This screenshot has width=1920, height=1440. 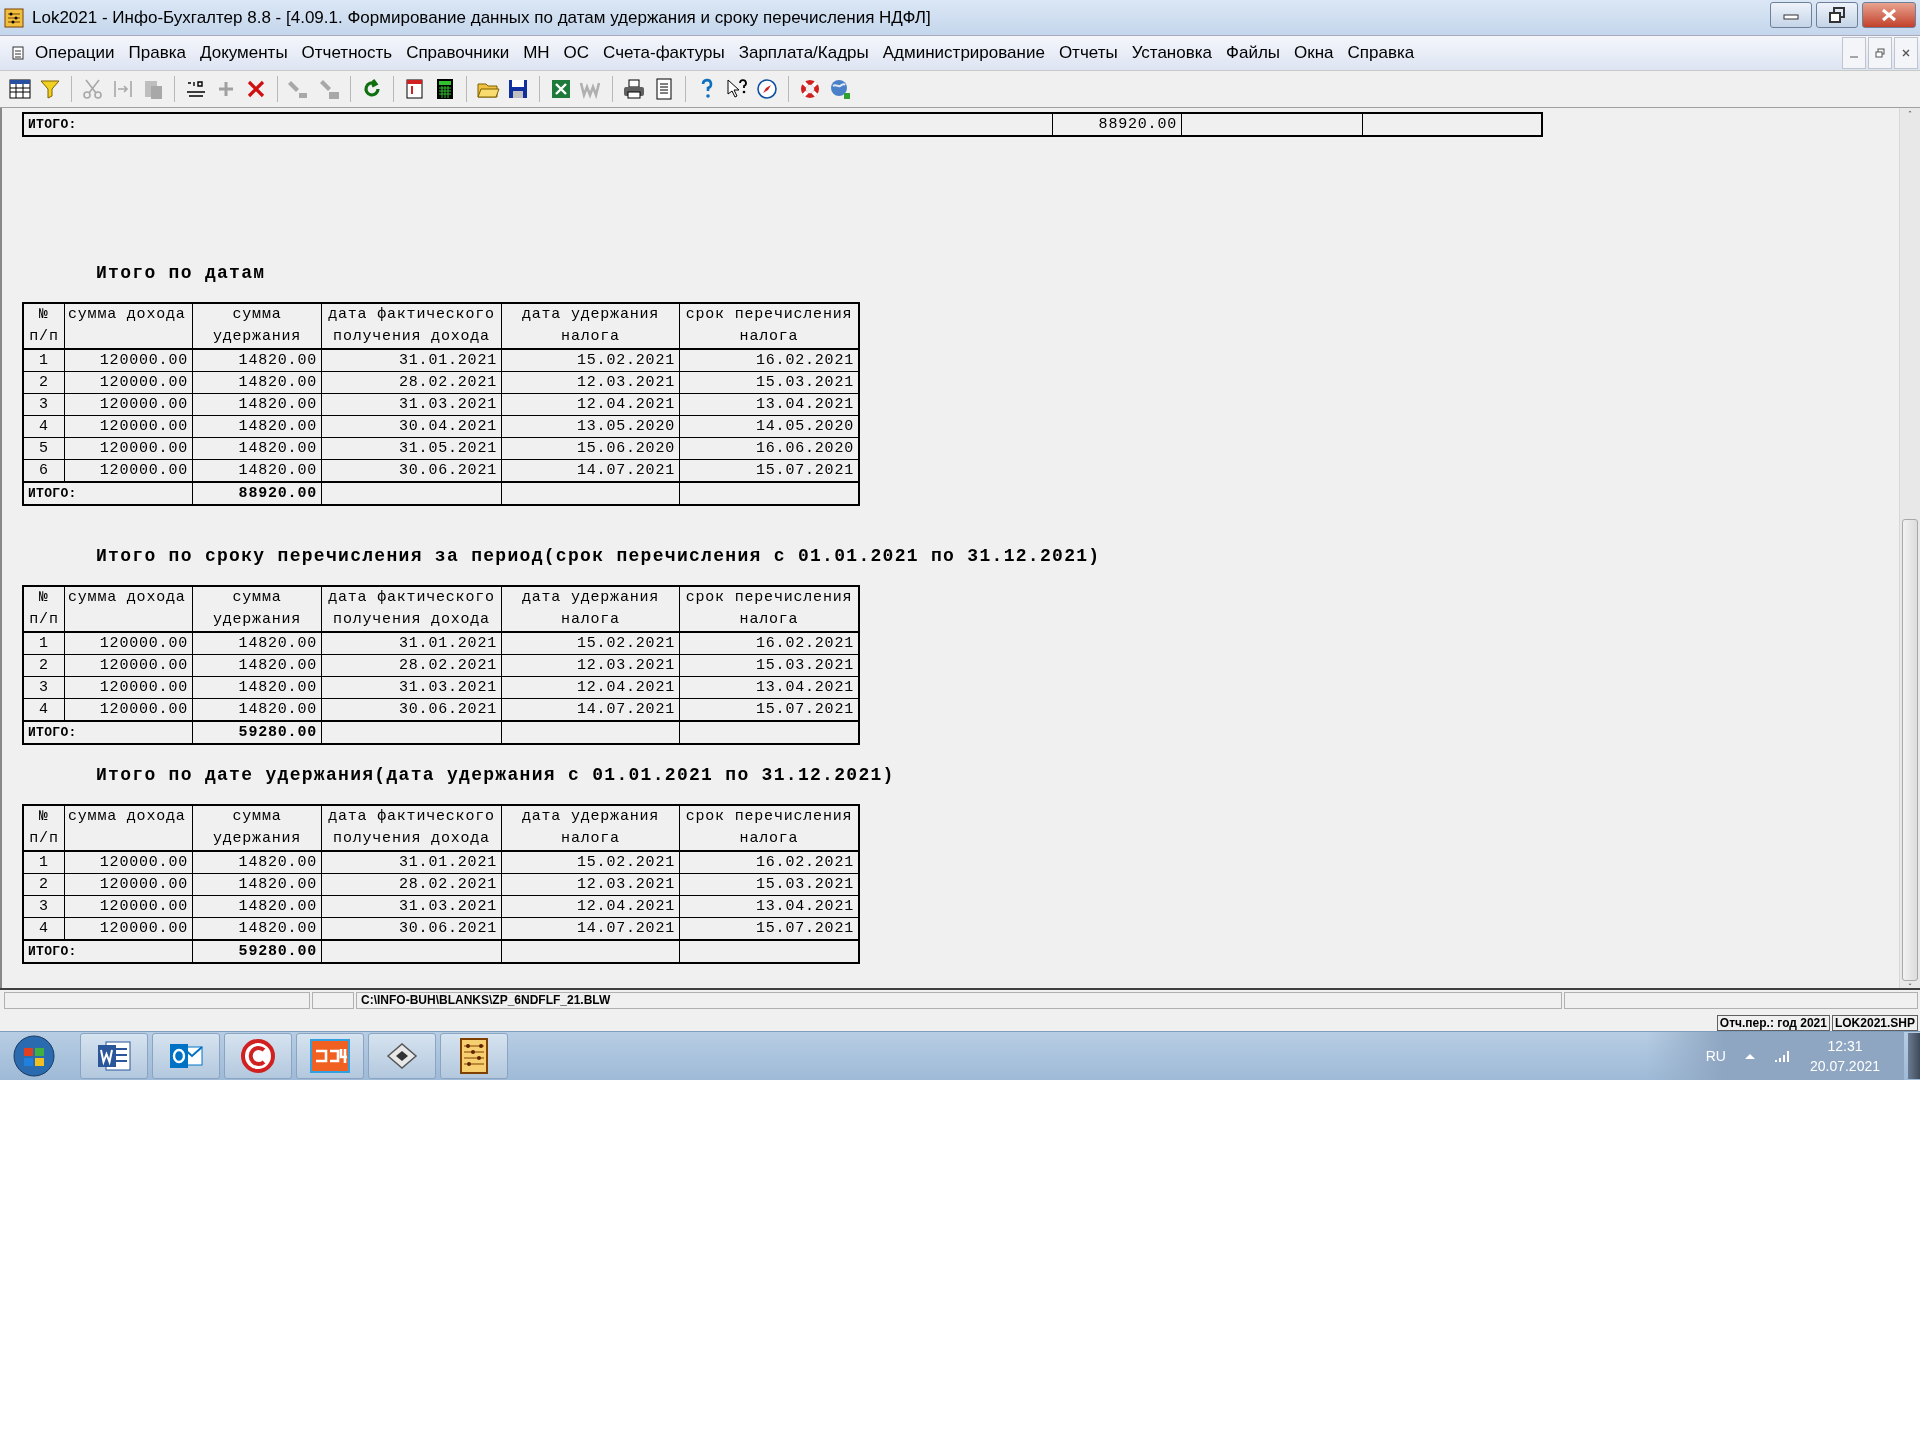 I want to click on menu-item: Администрирование, so click(x=963, y=53).